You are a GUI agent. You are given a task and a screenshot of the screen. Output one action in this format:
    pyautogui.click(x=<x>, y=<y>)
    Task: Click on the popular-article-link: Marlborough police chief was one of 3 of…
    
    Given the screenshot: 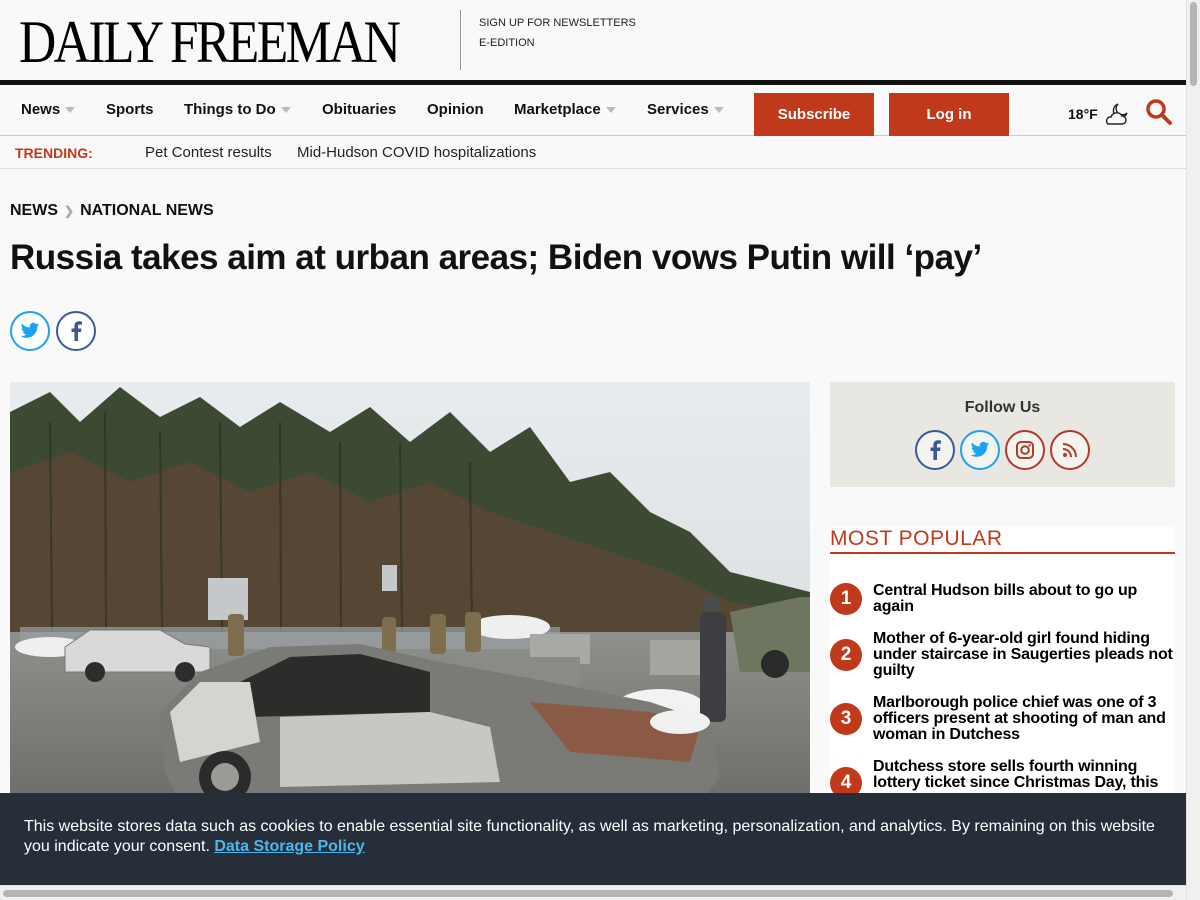 What is the action you would take?
    pyautogui.click(x=1023, y=719)
    